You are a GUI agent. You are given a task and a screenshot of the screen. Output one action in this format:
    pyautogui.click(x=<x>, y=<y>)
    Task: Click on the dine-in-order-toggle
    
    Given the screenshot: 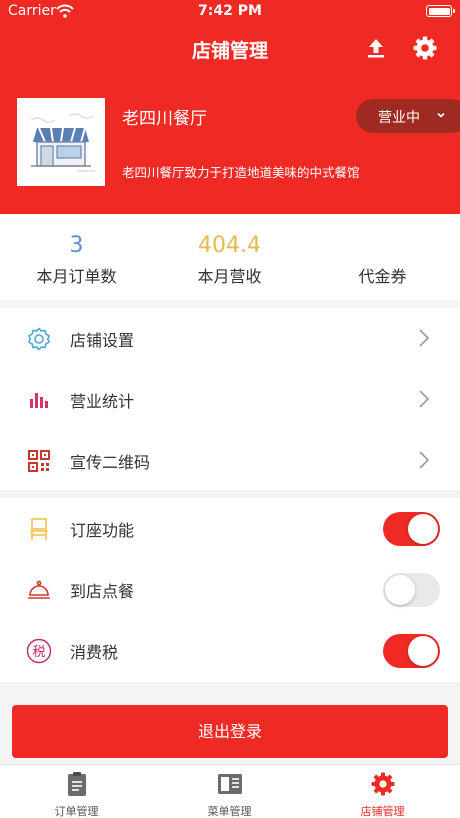 What is the action you would take?
    pyautogui.click(x=411, y=590)
    